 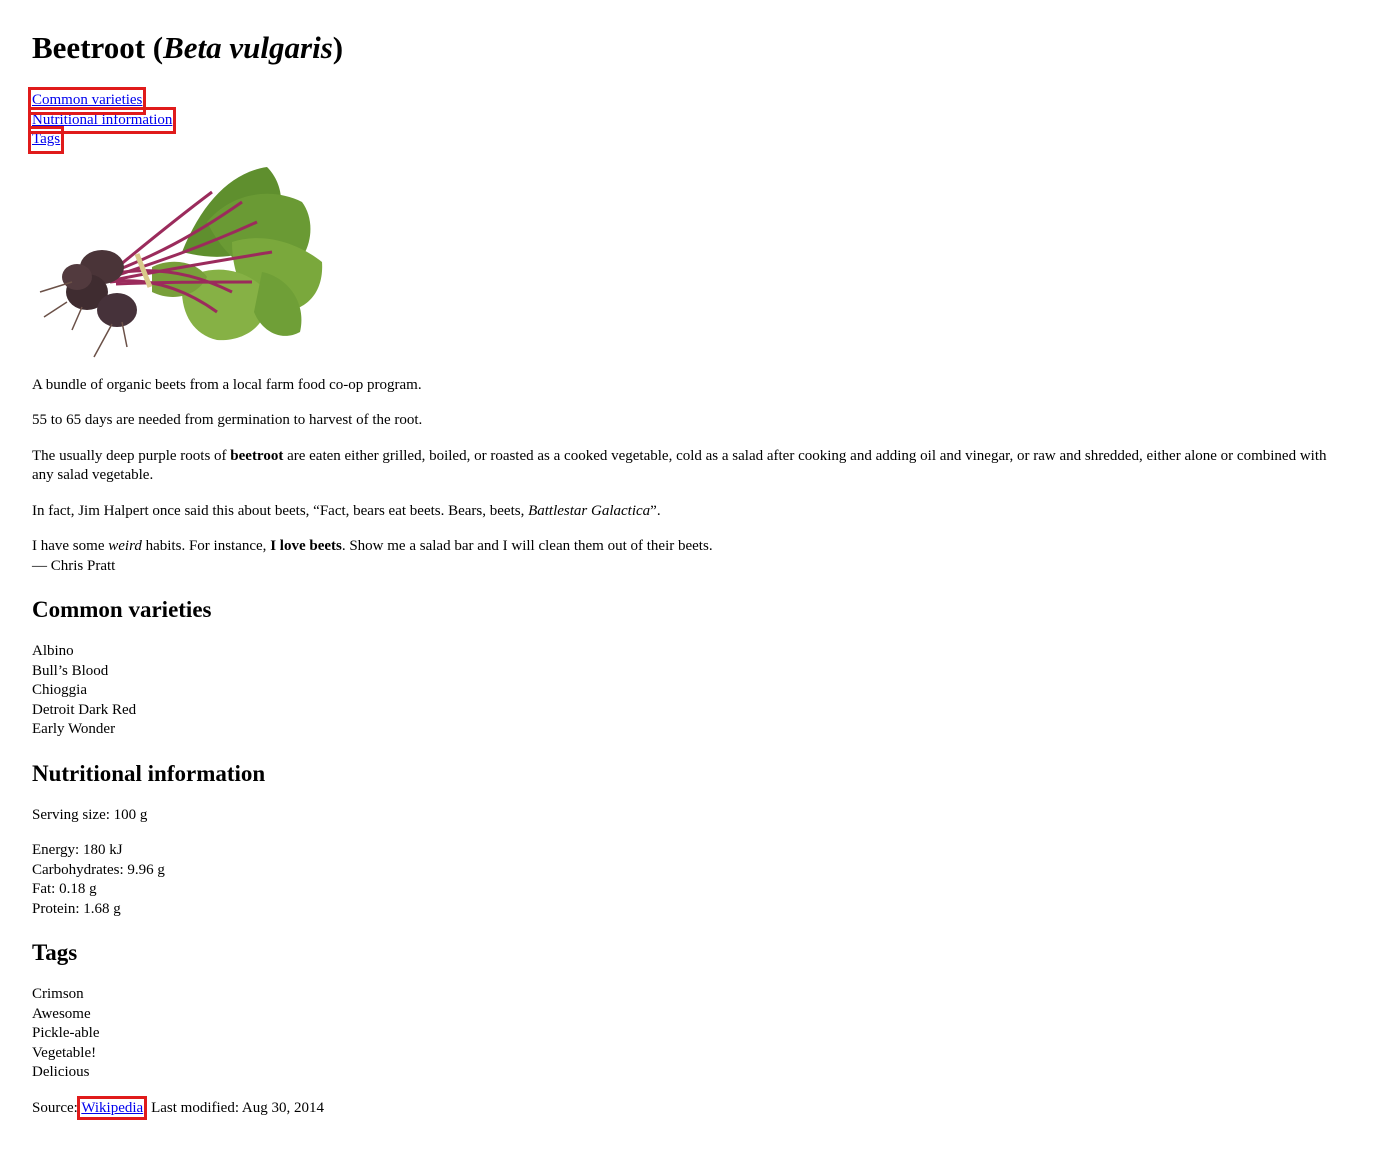 I want to click on usage-bold-term: beetroot, so click(x=257, y=455).